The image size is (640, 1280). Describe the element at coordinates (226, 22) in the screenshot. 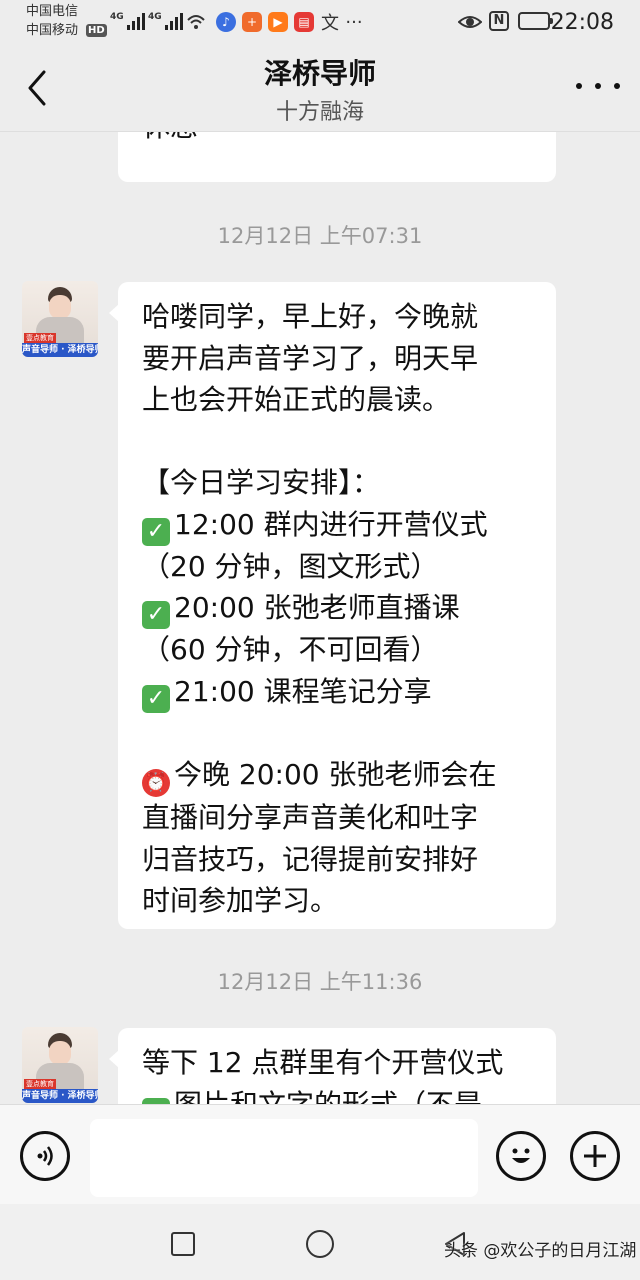

I see `music-app-icon: ♪` at that location.